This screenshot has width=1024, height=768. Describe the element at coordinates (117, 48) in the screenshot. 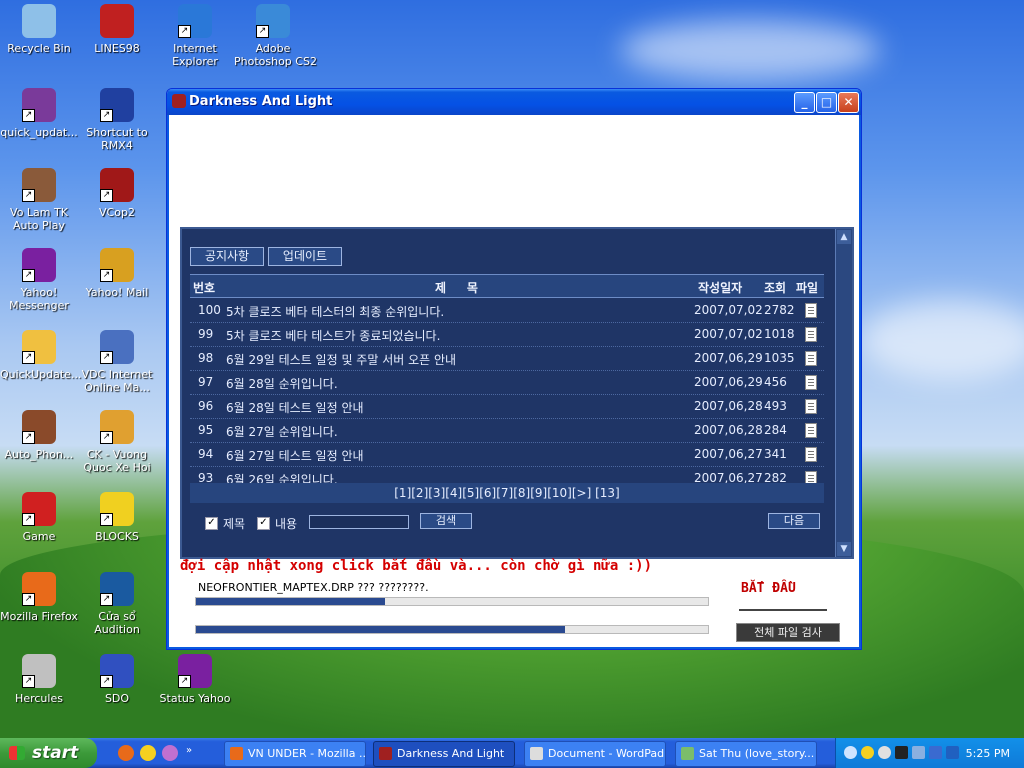

I see `desktop-icon-label: LINES98` at that location.